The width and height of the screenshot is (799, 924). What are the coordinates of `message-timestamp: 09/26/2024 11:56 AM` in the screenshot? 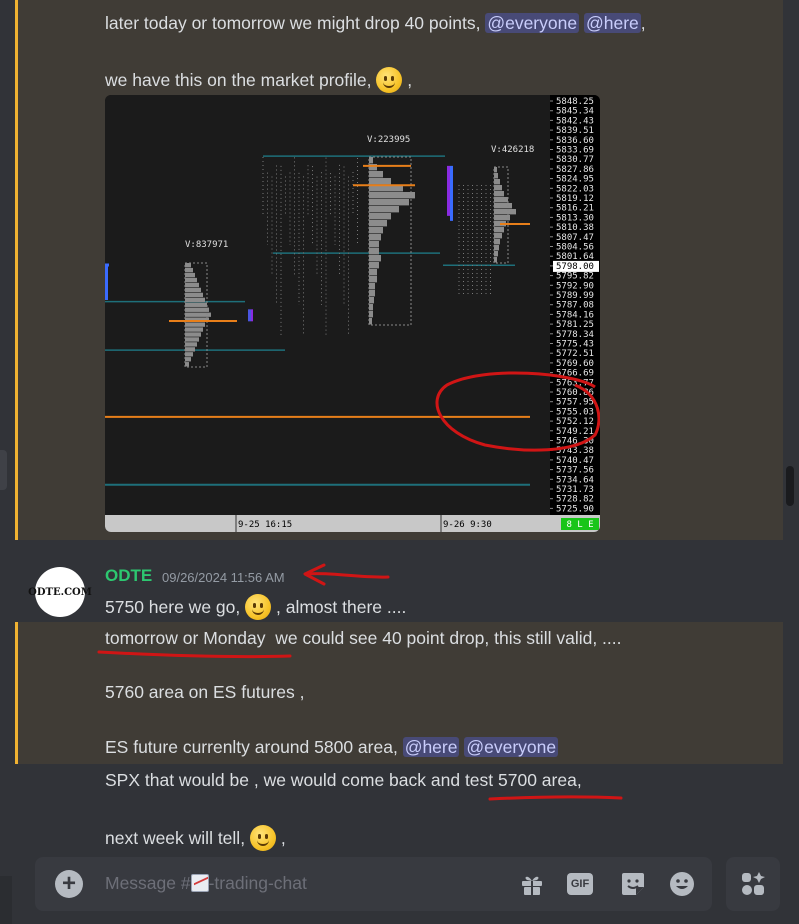 It's located at (223, 577).